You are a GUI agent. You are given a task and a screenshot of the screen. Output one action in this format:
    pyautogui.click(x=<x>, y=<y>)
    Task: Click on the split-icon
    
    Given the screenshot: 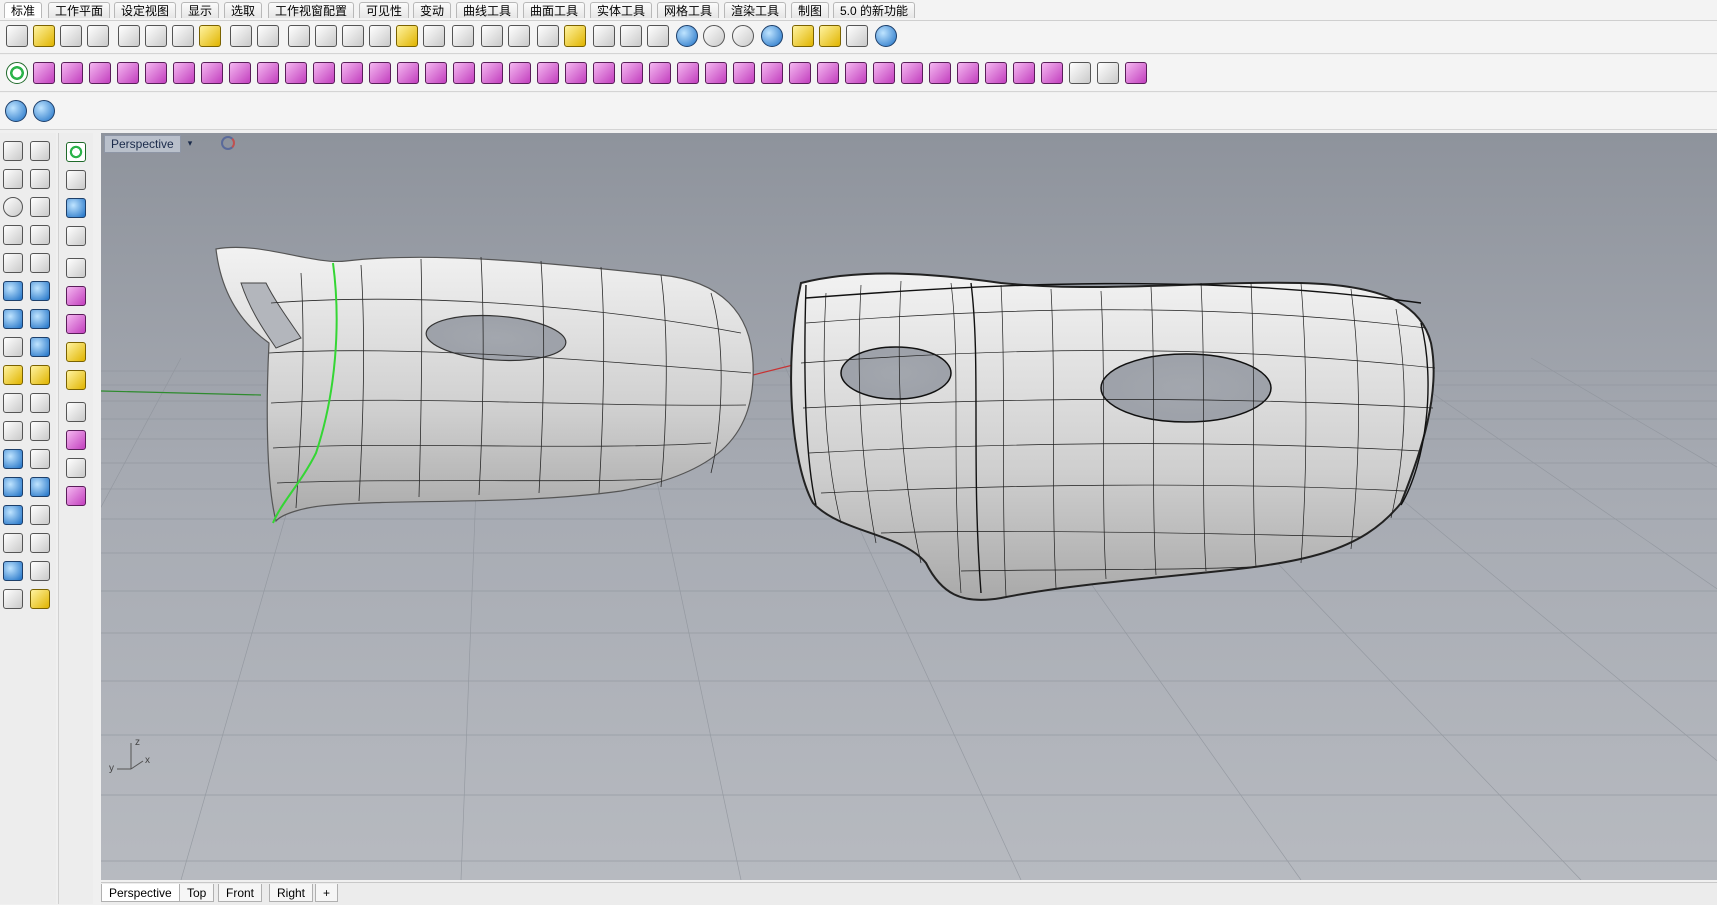 What is the action you would take?
    pyautogui.click(x=492, y=73)
    